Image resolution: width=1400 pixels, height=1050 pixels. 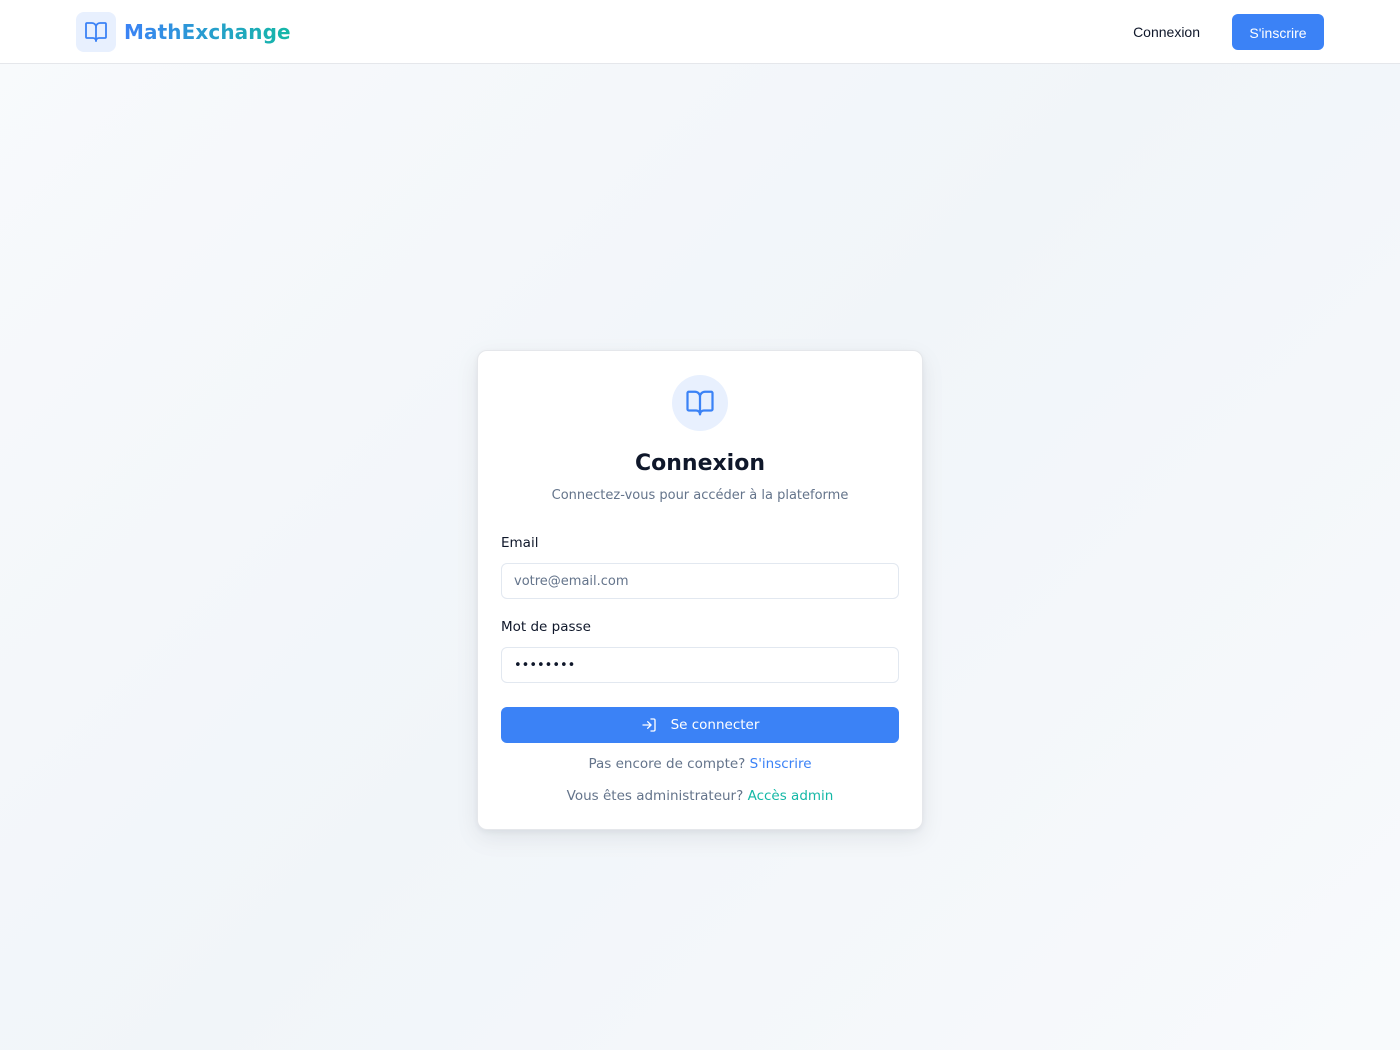 I want to click on signup-link: S'inscrire, so click(x=781, y=764).